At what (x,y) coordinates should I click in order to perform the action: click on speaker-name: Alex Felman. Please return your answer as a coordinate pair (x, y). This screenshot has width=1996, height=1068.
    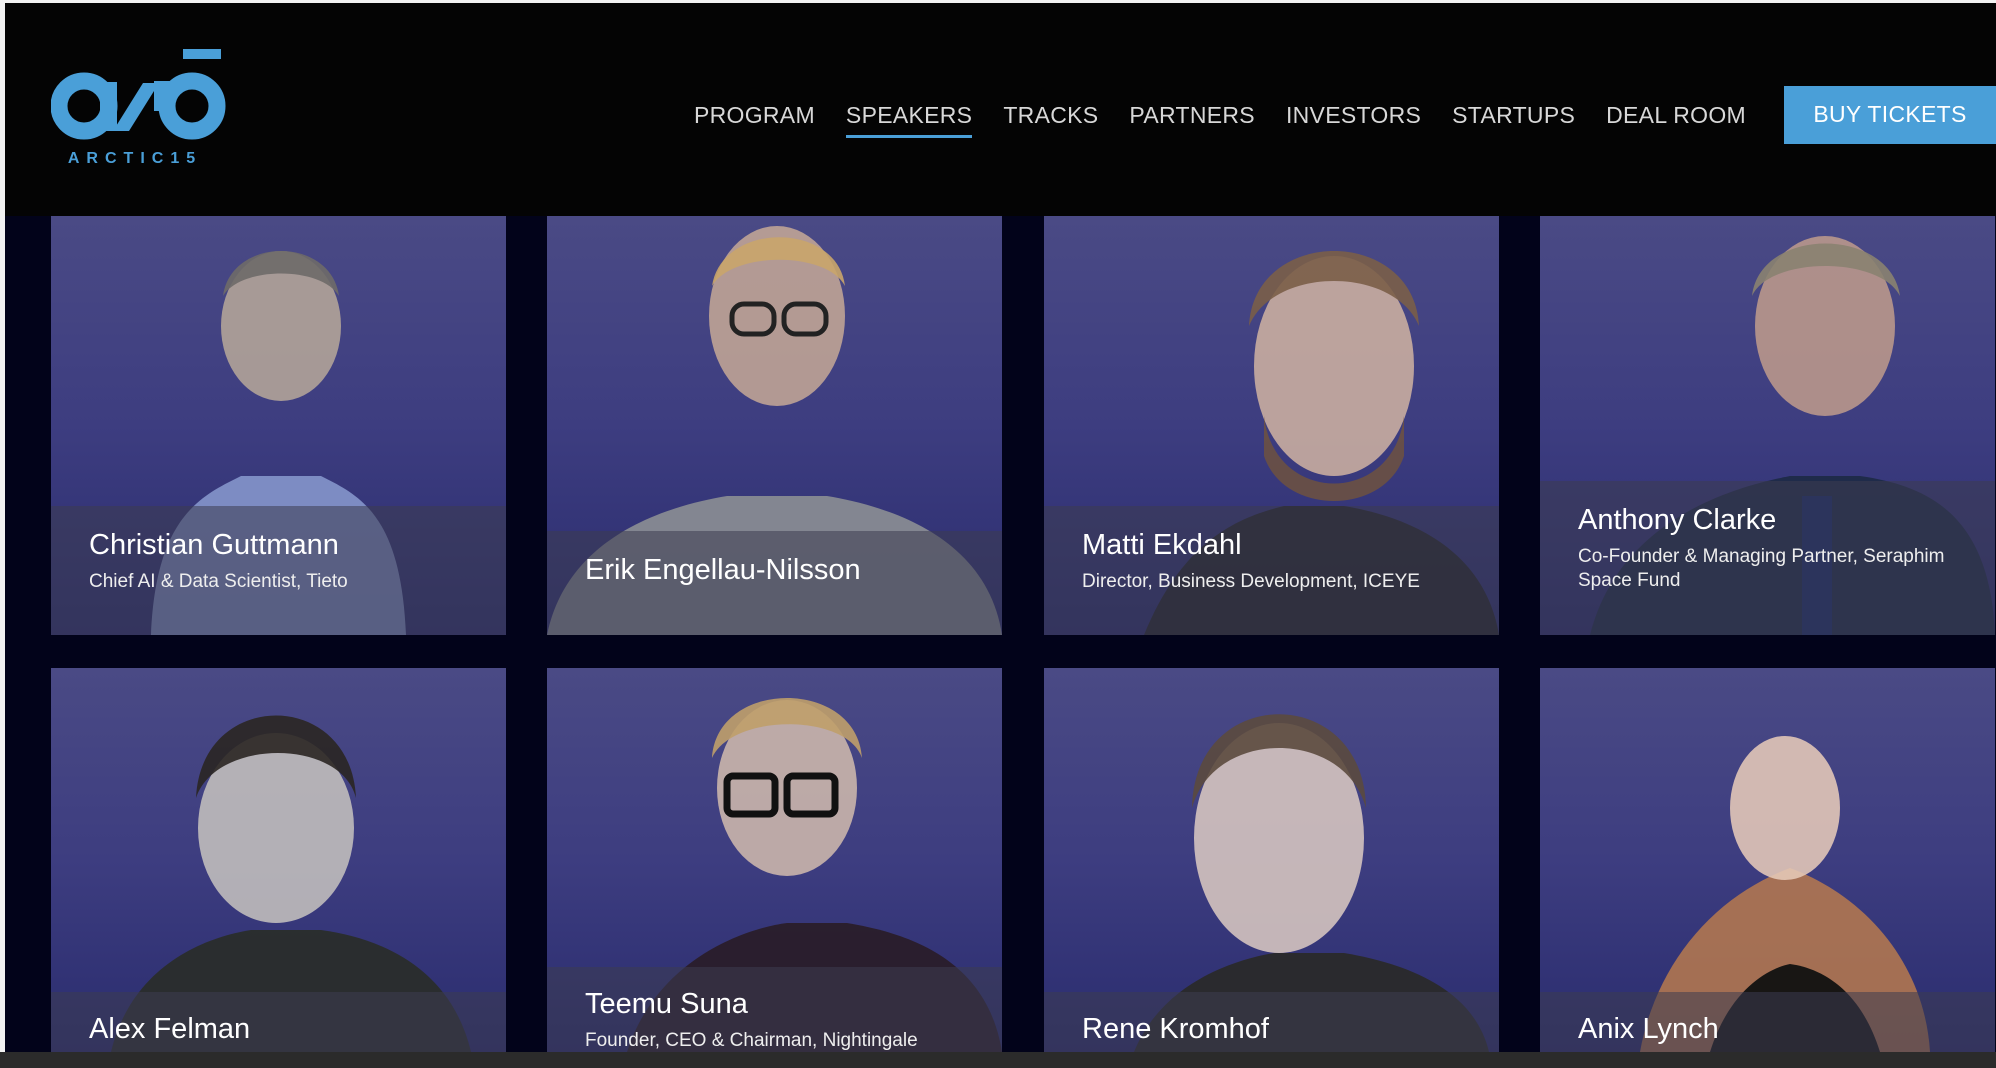
    Looking at the image, I should click on (170, 1029).